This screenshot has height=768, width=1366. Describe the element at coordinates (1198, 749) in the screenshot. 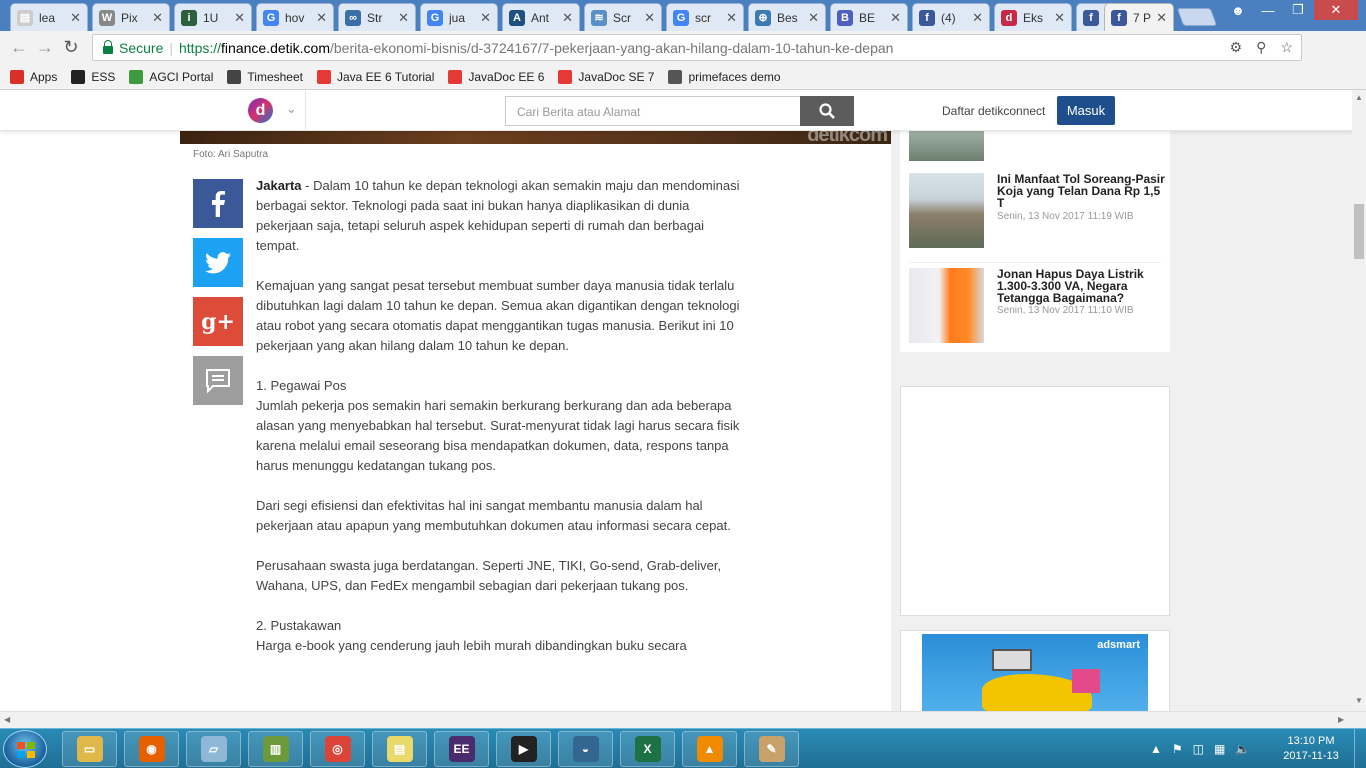

I see `device-icon: ◫` at that location.